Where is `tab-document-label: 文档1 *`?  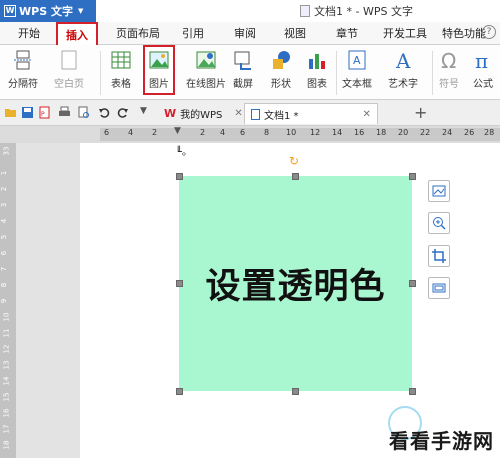
tab-document-label: 文档1 * is located at coordinates (281, 116).